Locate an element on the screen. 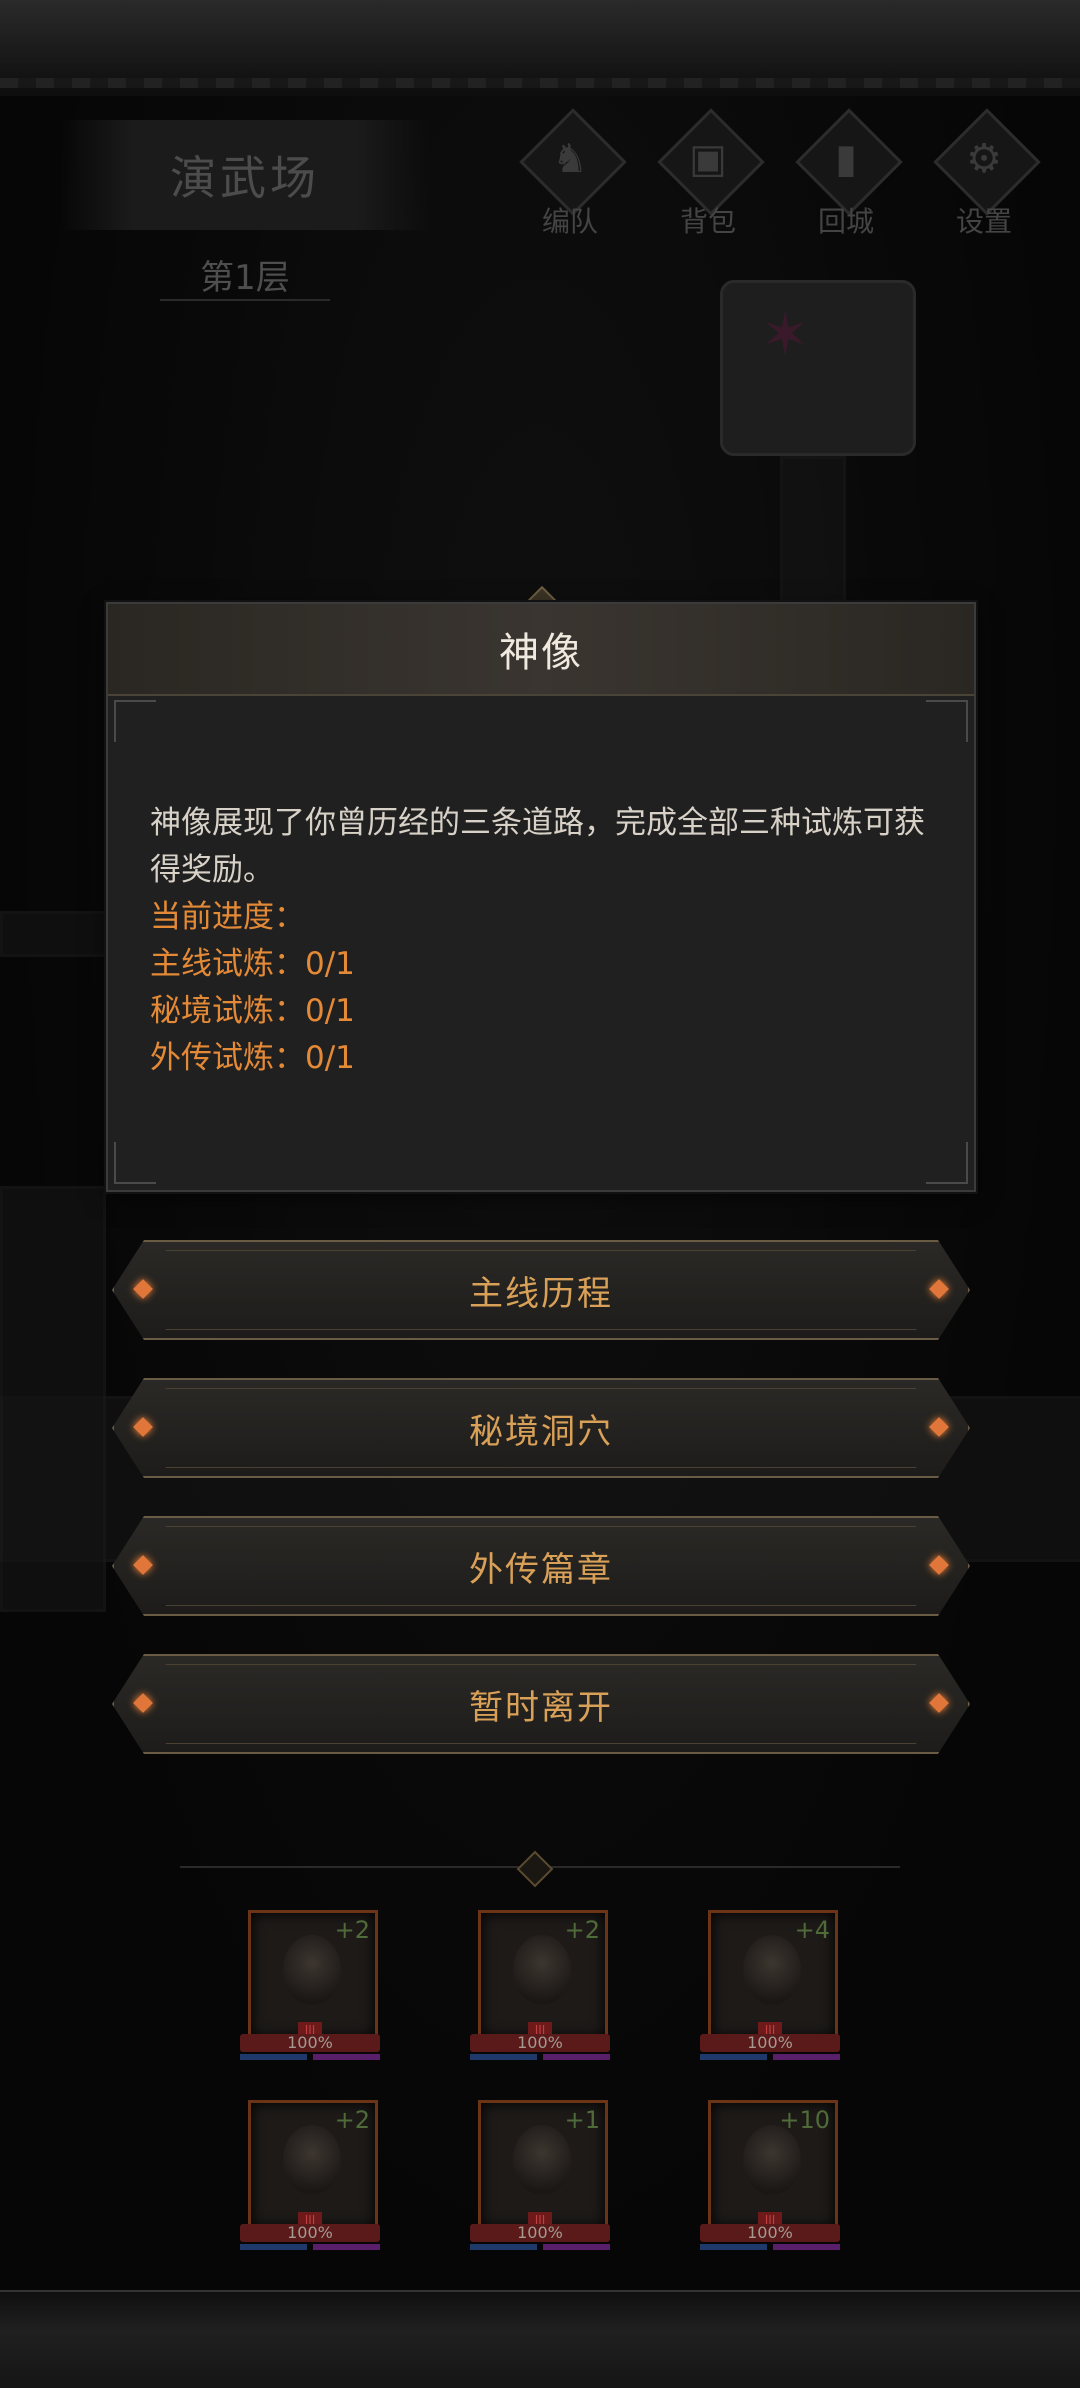 Image resolution: width=1080 pixels, height=2388 pixels. progress-label: 当前进度： is located at coordinates (227, 917).